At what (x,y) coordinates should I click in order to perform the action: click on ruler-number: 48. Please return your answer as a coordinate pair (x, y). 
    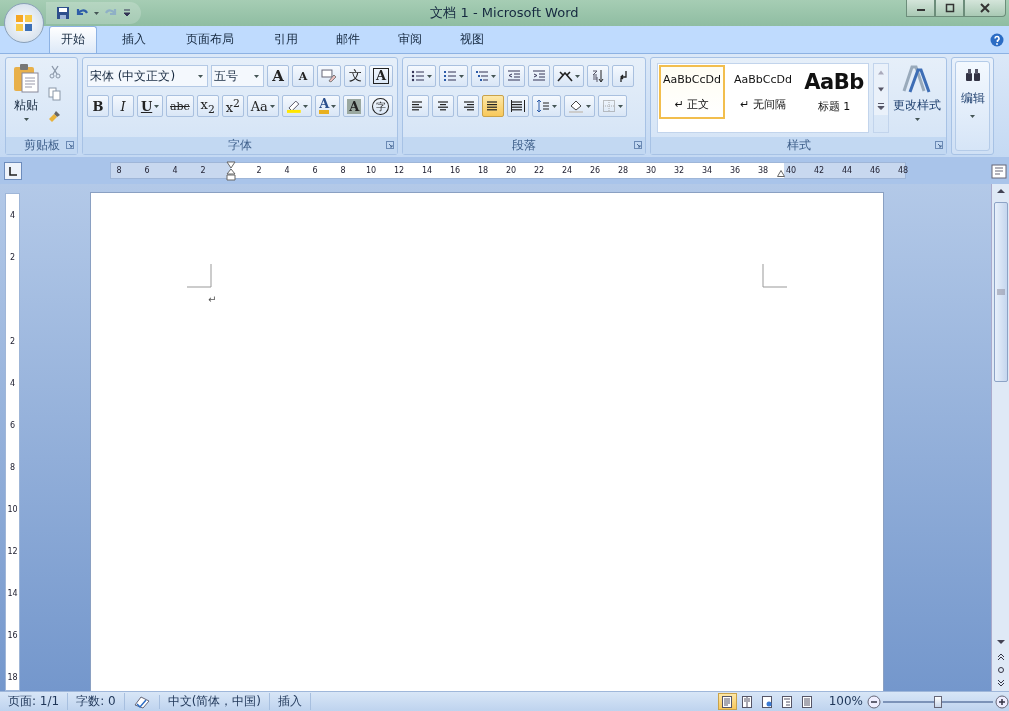
    Looking at the image, I should click on (903, 170).